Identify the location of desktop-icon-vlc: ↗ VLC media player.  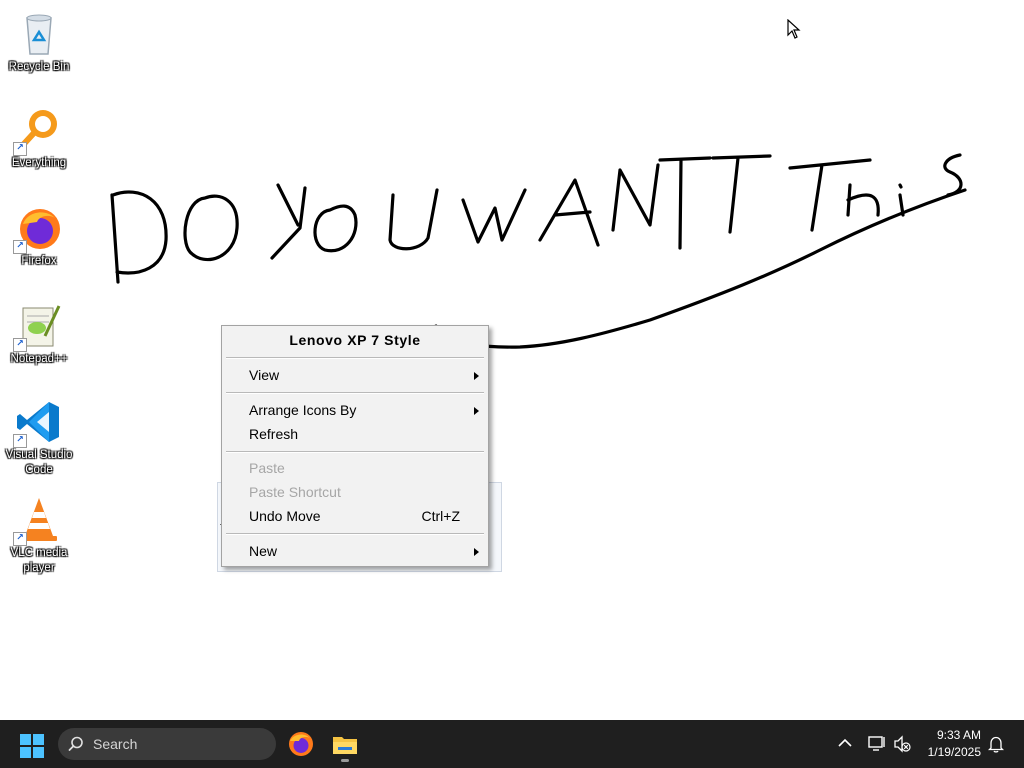
(39, 536).